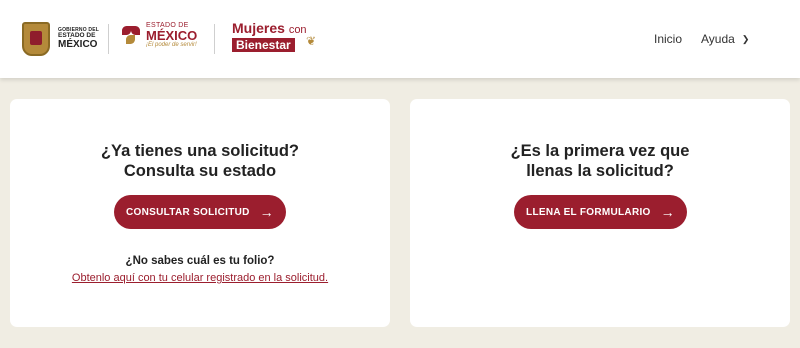 This screenshot has width=800, height=348. I want to click on flower-icon, so click(131, 35).